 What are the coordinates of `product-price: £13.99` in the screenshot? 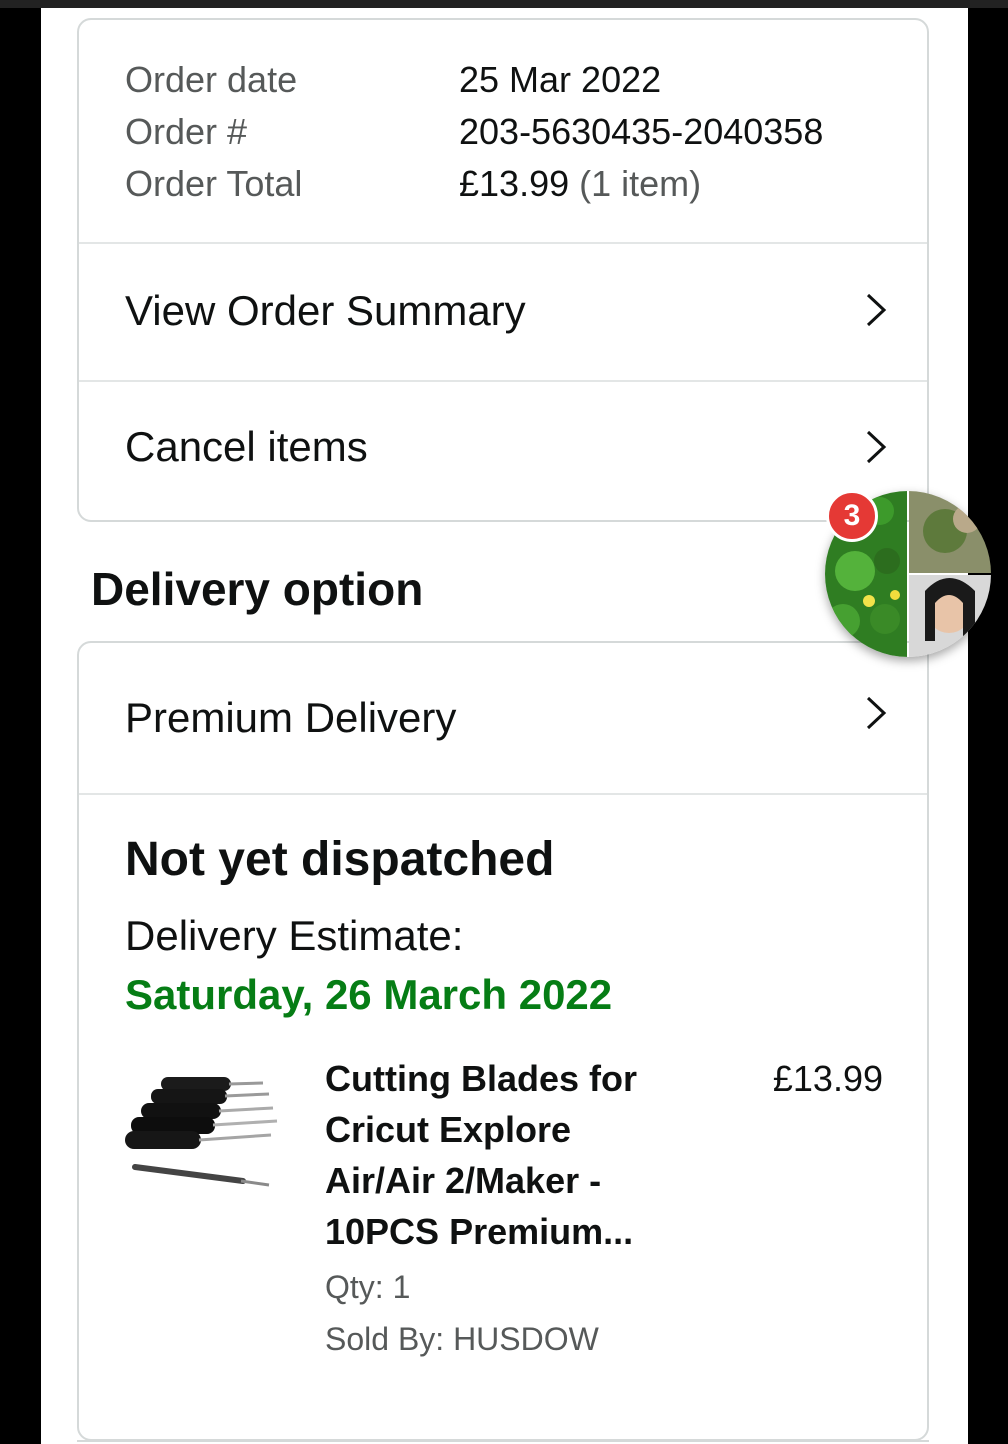 It's located at (827, 1078).